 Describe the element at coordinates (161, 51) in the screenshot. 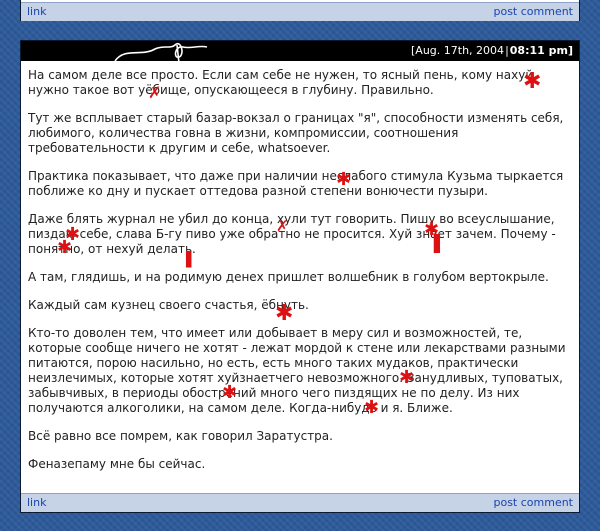

I see `squiggle-doodle-icon` at that location.